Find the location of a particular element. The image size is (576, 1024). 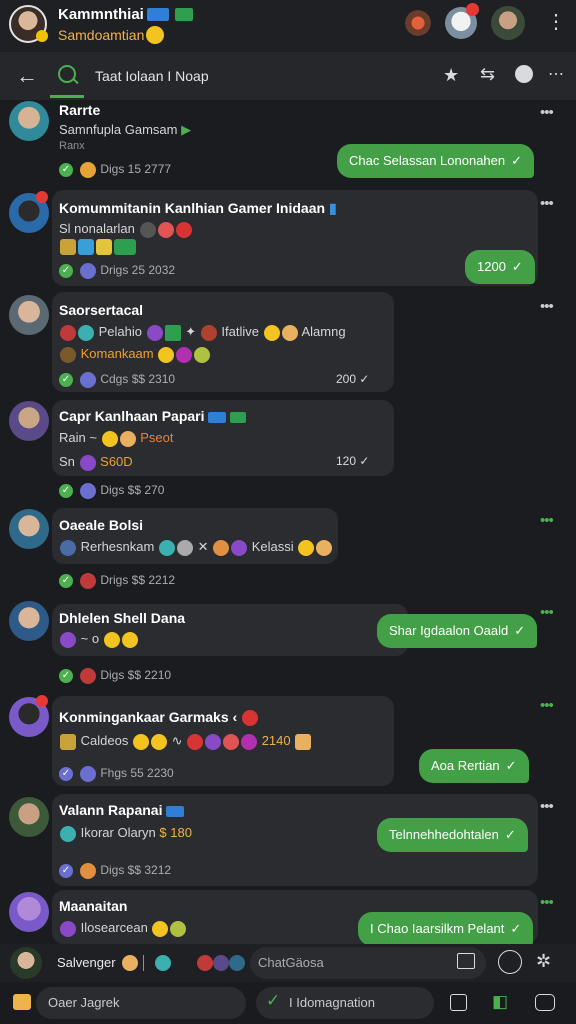

reply-bubble: 1200 ✓ is located at coordinates (500, 267).